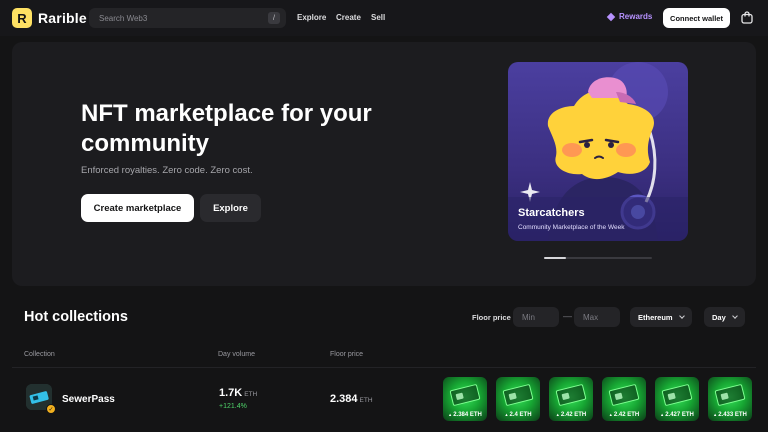  I want to click on search-shortcut-badge: /, so click(274, 18).